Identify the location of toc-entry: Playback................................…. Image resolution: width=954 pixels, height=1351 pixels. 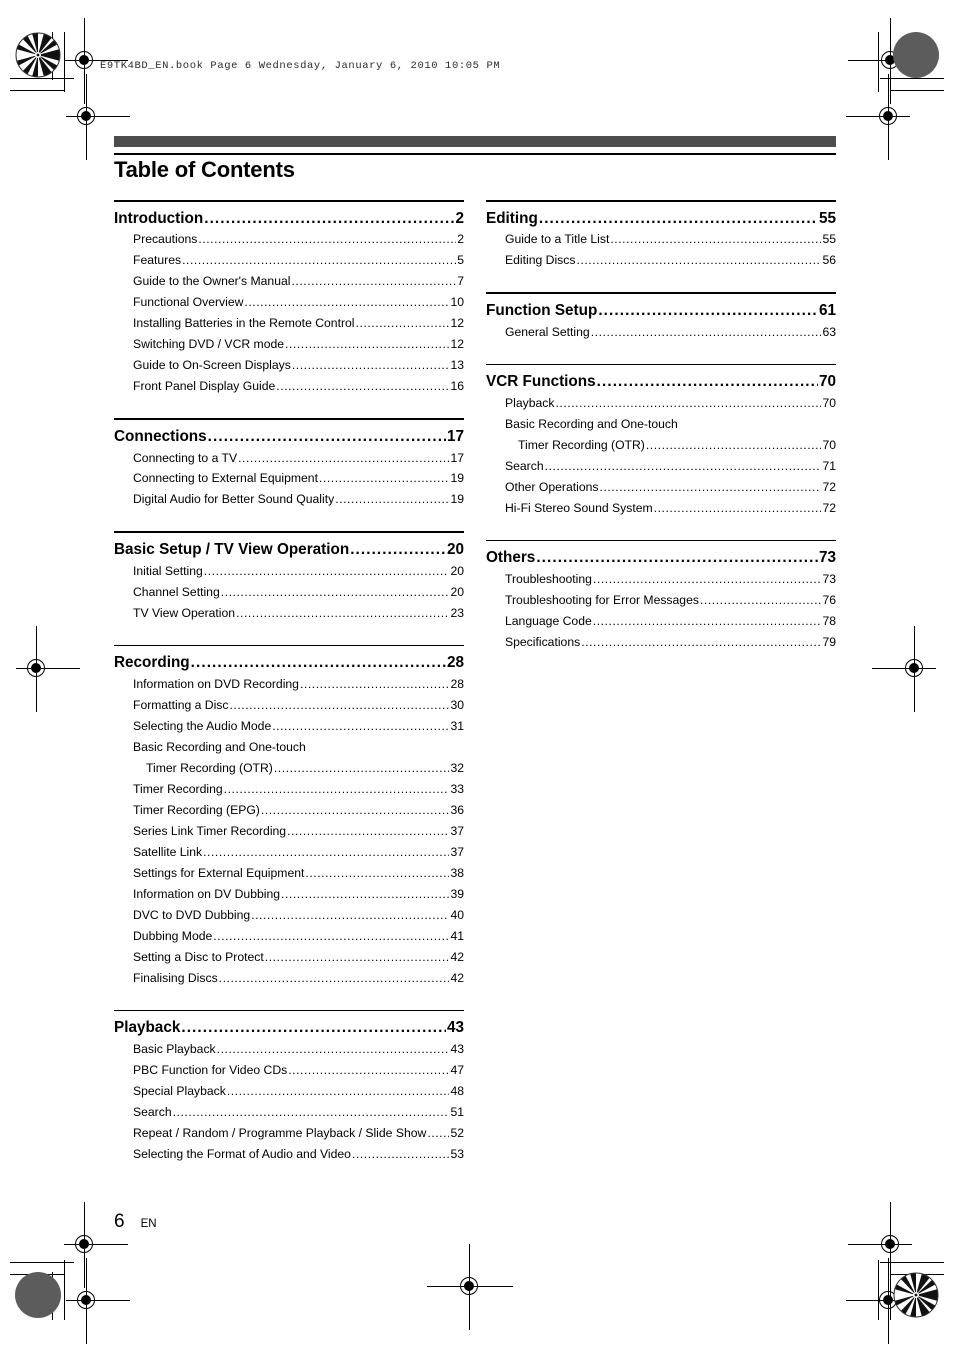
(661, 403).